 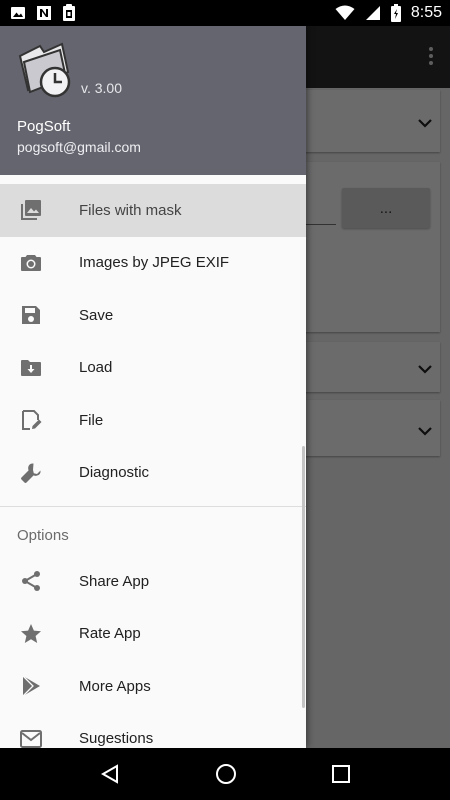 I want to click on file-edit-icon, so click(x=31, y=420).